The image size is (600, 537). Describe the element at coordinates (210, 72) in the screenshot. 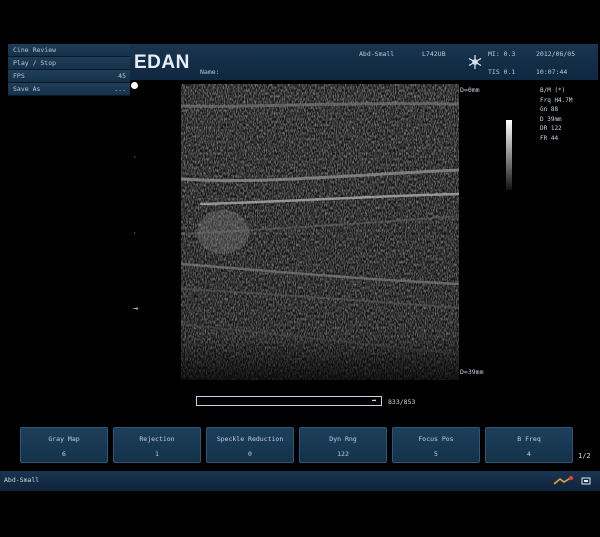

I see `patient-name-label: Name:` at that location.